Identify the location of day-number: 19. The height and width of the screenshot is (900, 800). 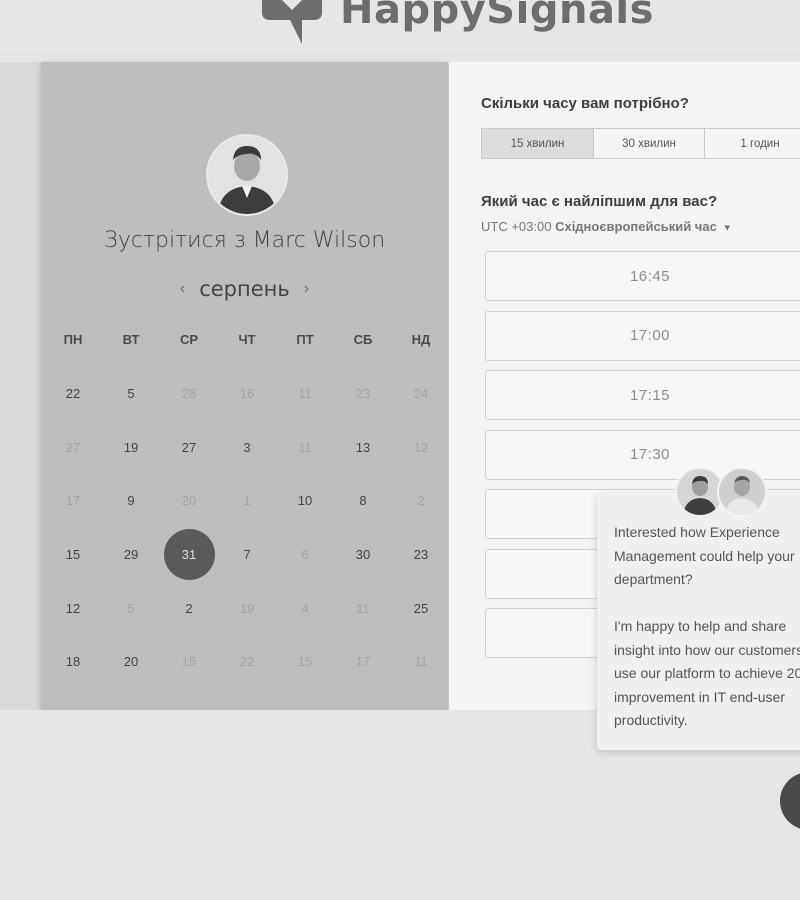
(247, 608).